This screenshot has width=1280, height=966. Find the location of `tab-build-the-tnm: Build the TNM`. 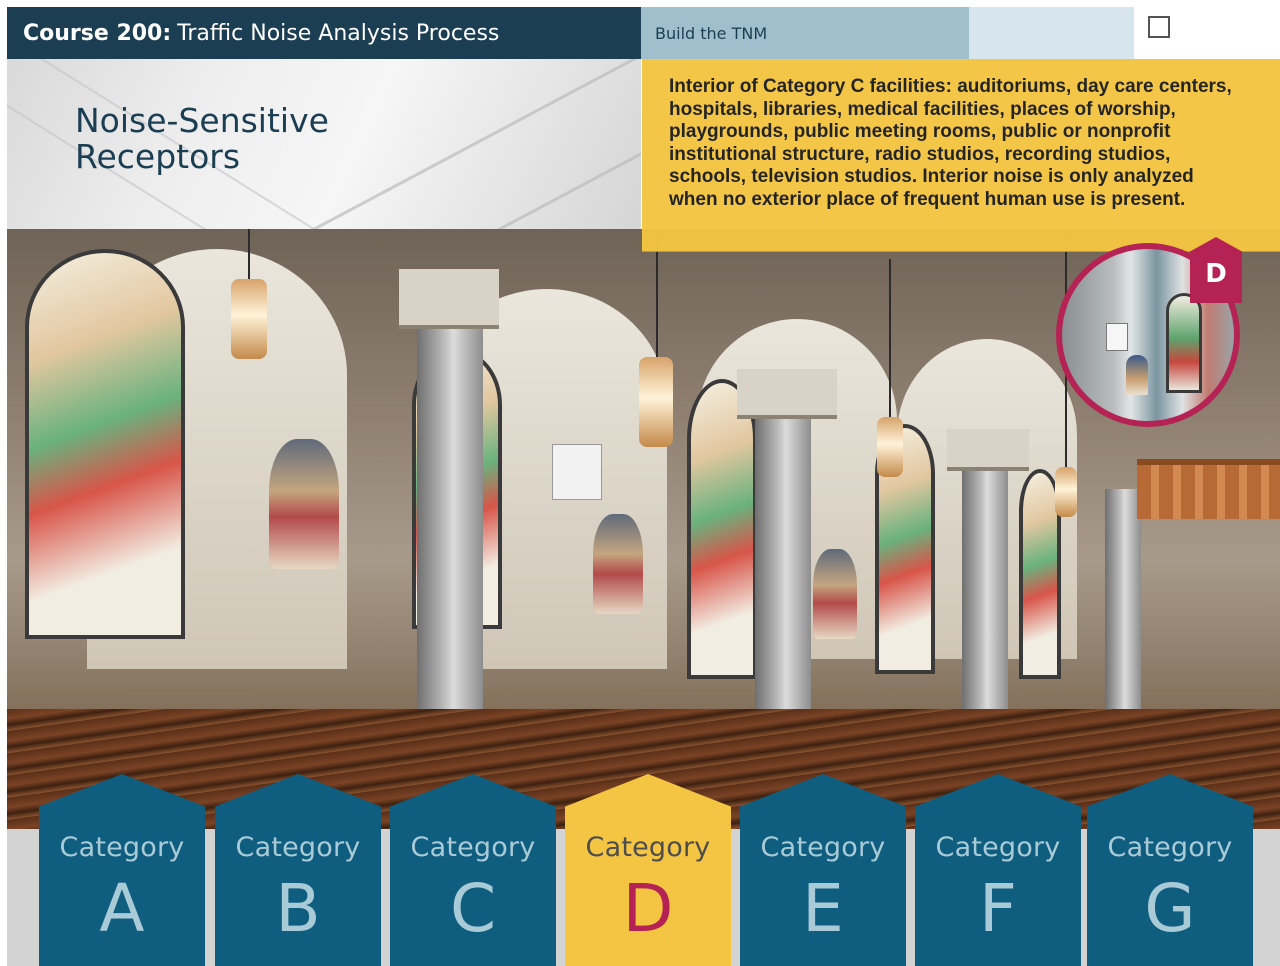

tab-build-the-tnm: Build the TNM is located at coordinates (805, 33).